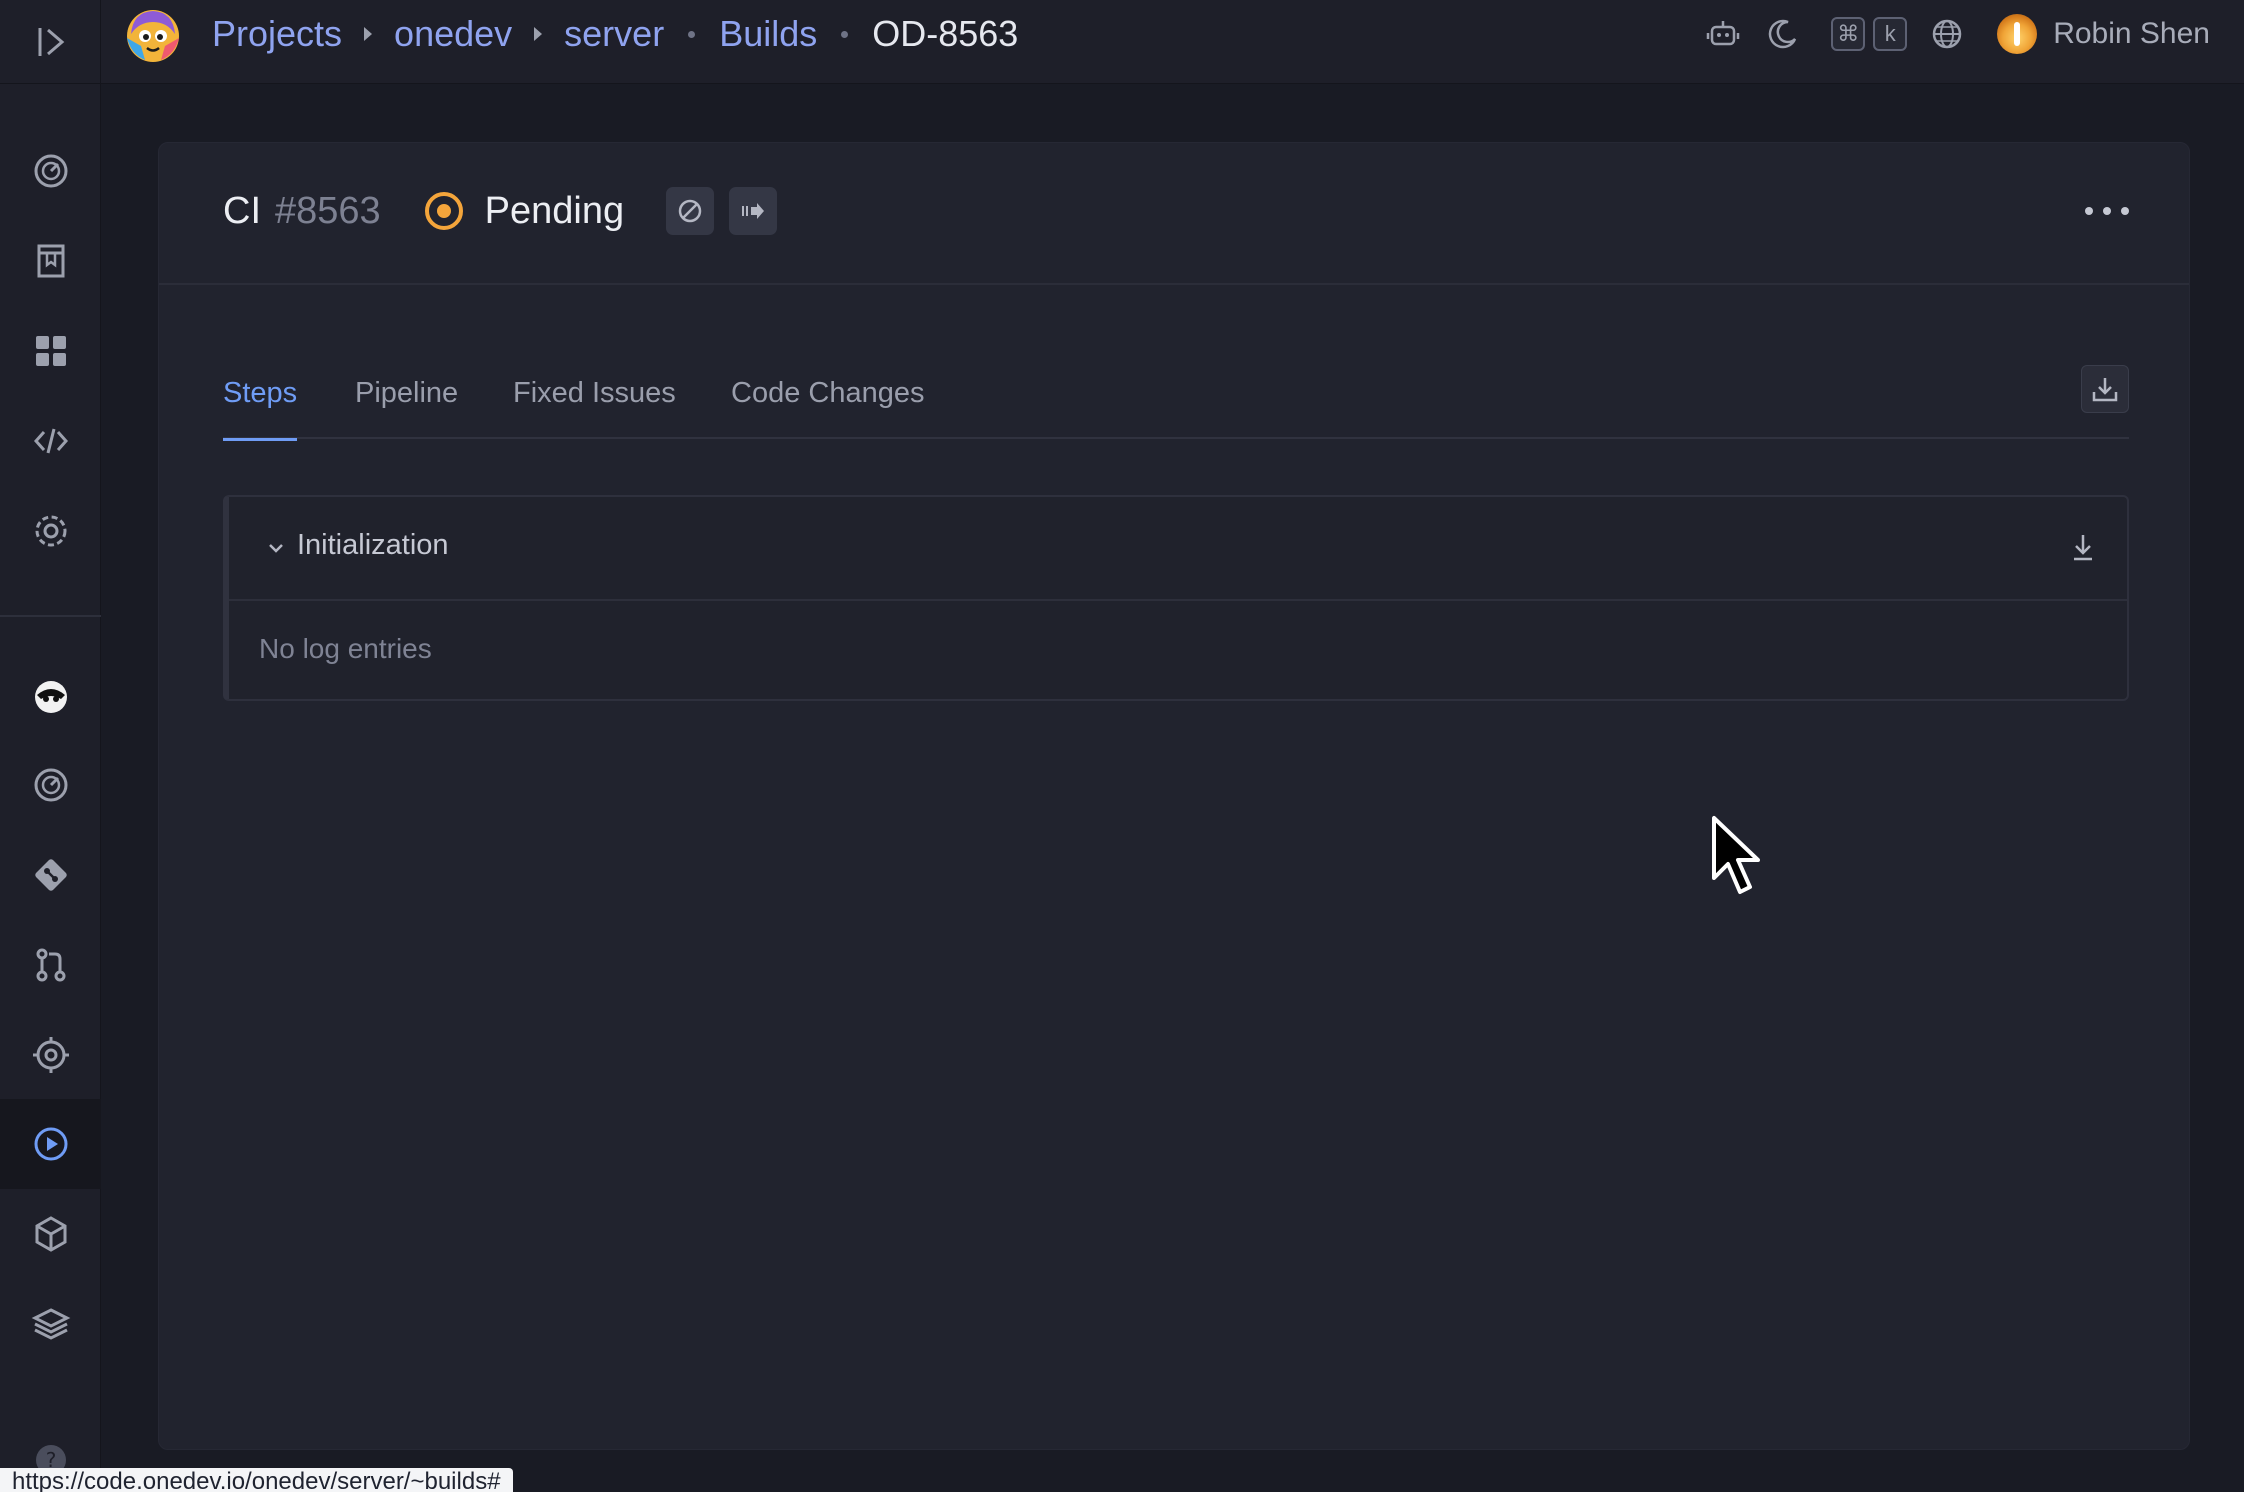 The height and width of the screenshot is (1492, 2244). I want to click on target-icon, so click(50, 1055).